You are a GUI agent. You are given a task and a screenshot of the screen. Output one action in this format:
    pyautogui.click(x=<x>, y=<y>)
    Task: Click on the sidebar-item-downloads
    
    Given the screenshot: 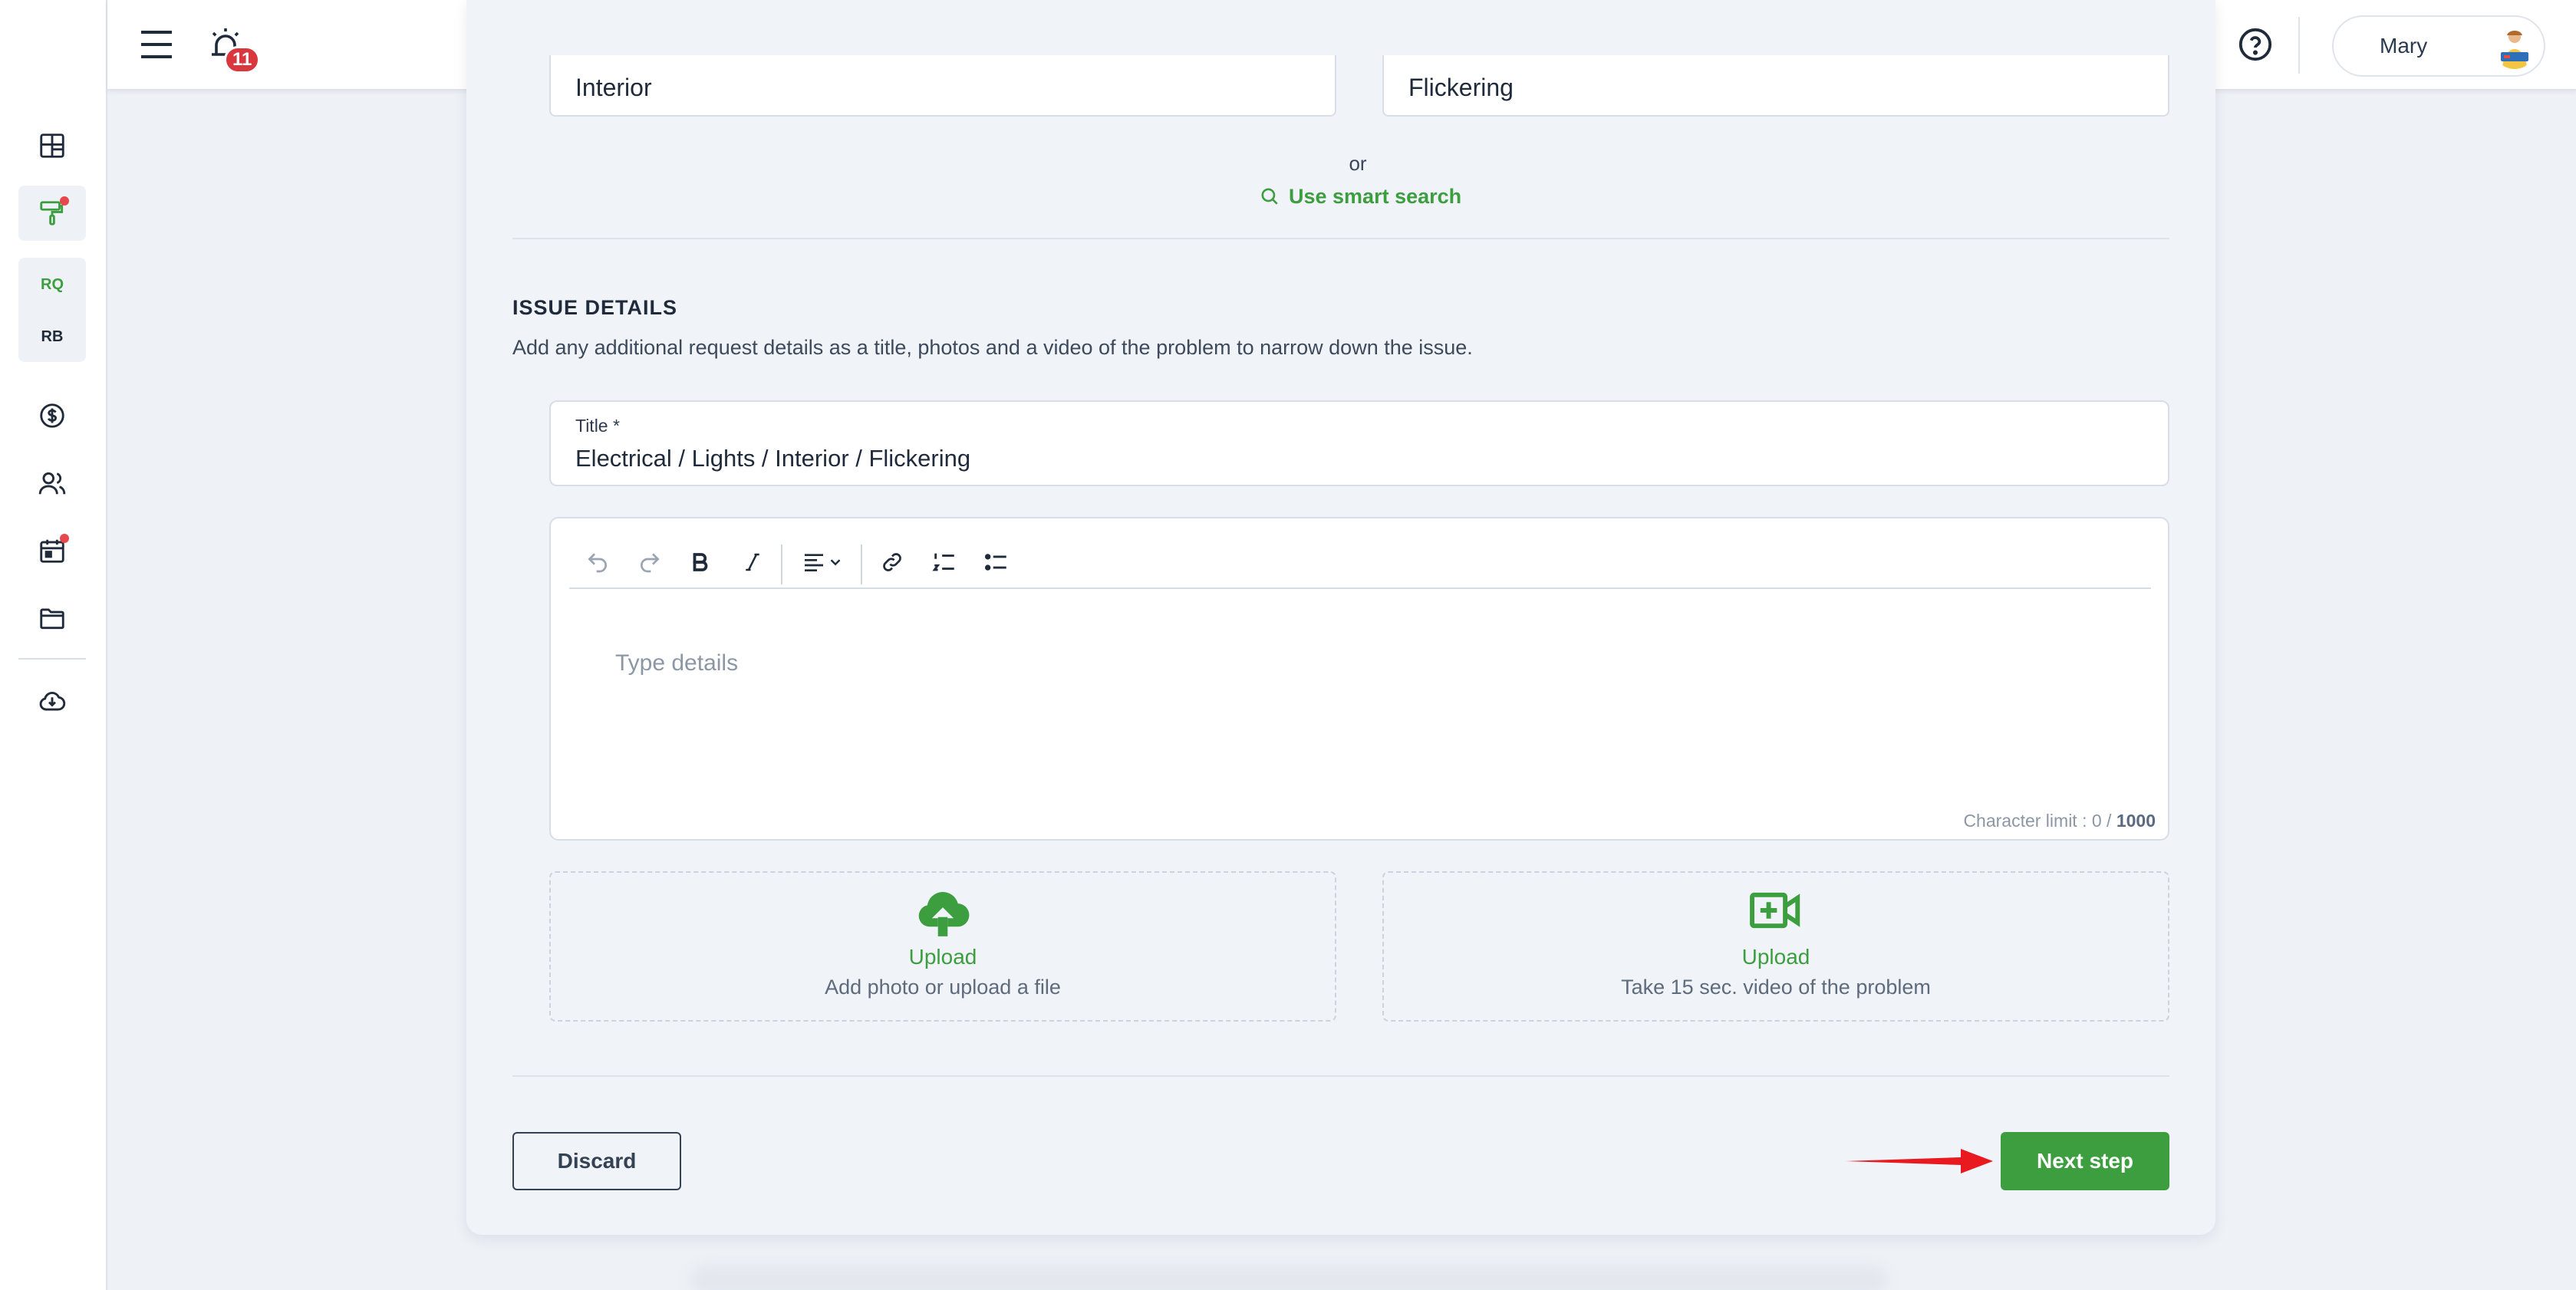 What is the action you would take?
    pyautogui.click(x=52, y=701)
    